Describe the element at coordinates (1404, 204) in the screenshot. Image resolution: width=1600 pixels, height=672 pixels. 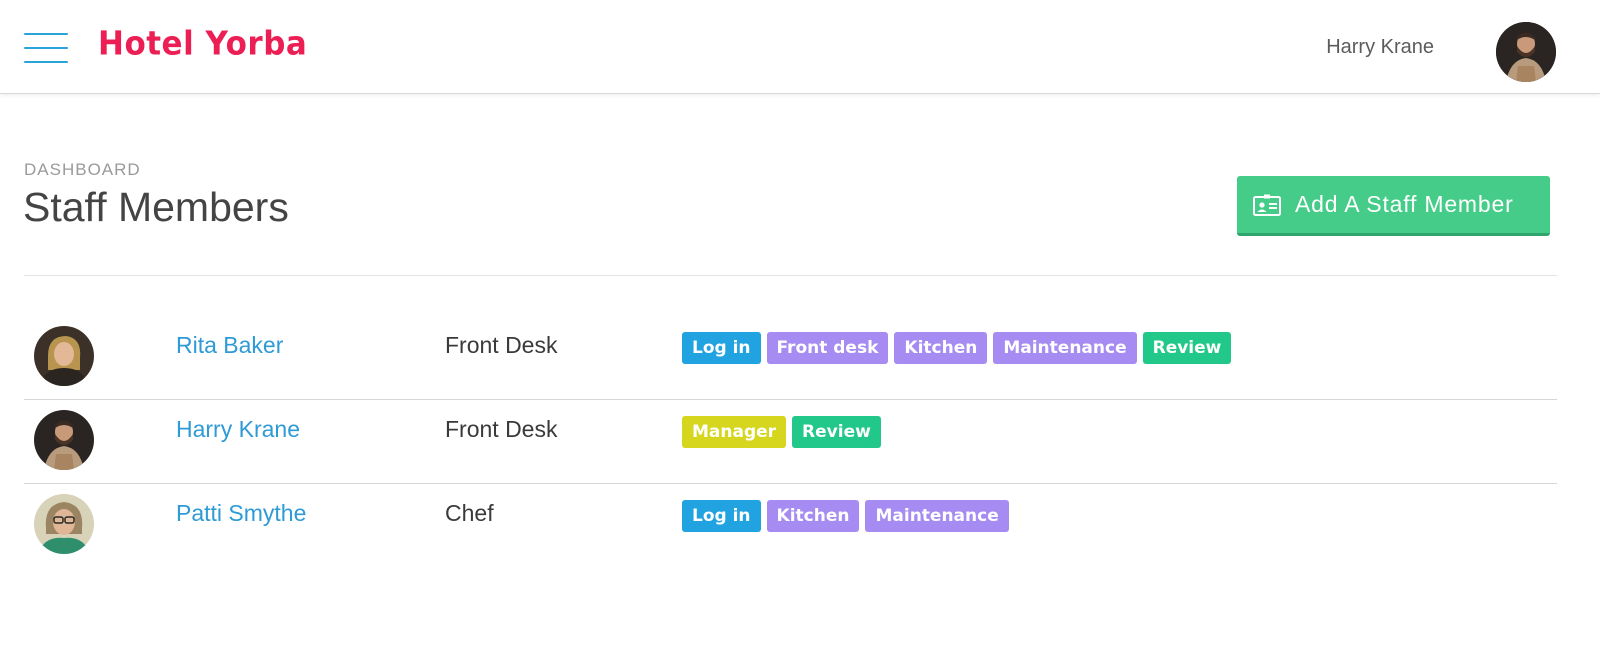
I see `add-staff-member-label: Add A Staff Member` at that location.